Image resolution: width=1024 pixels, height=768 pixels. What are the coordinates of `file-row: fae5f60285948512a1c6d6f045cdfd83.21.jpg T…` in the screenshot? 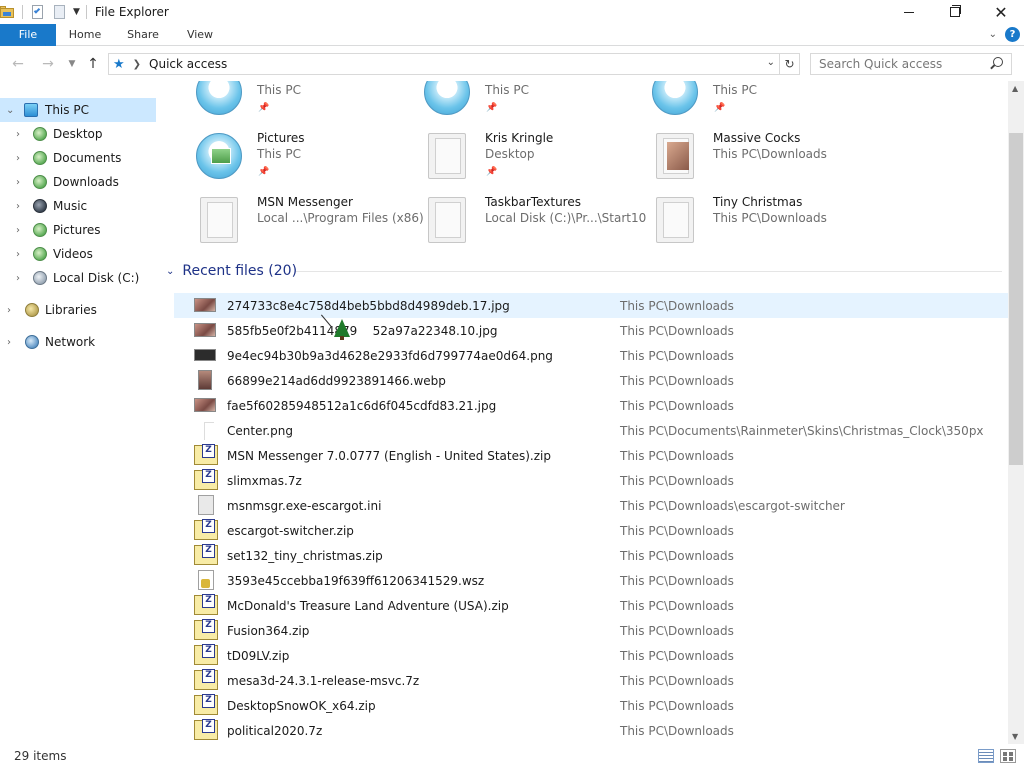 It's located at (591, 405).